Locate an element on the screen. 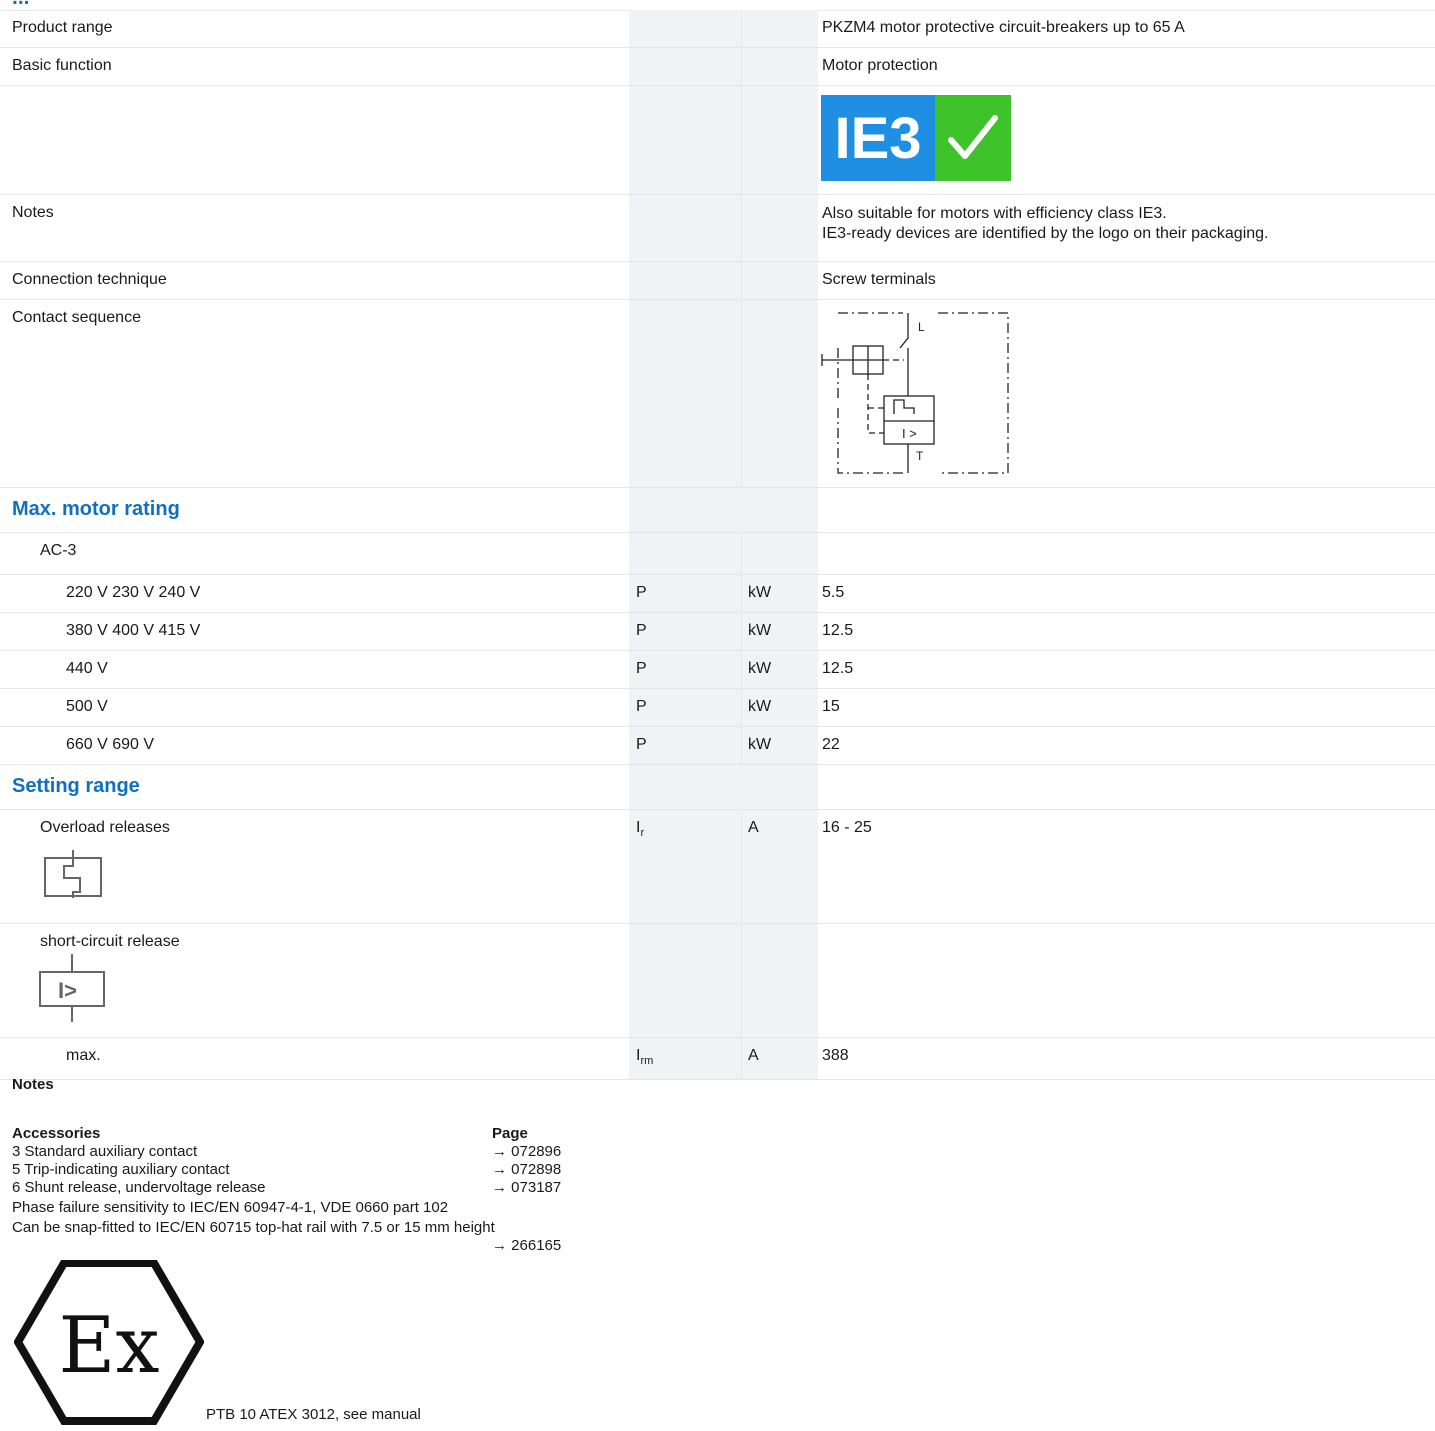 The width and height of the screenshot is (1435, 1431). row-label: Basic function is located at coordinates (62, 65).